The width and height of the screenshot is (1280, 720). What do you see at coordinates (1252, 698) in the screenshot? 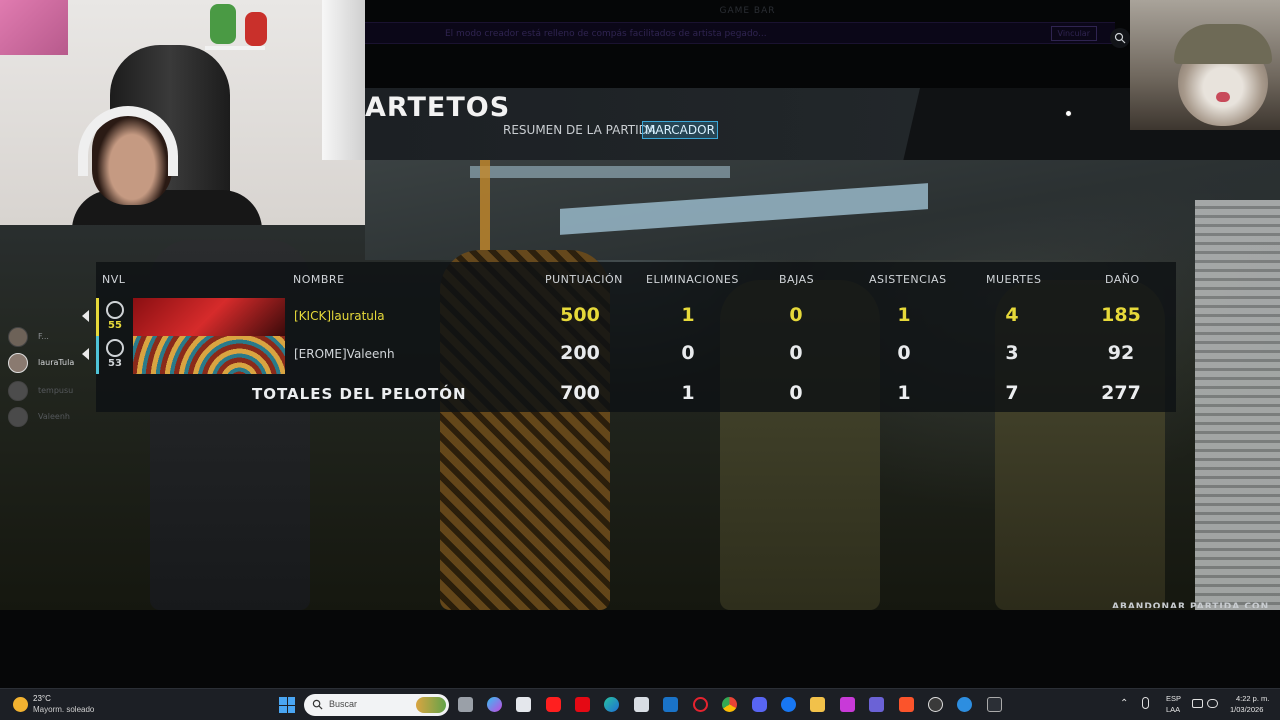
I see `clock-time: 4:22 p. m.` at bounding box center [1252, 698].